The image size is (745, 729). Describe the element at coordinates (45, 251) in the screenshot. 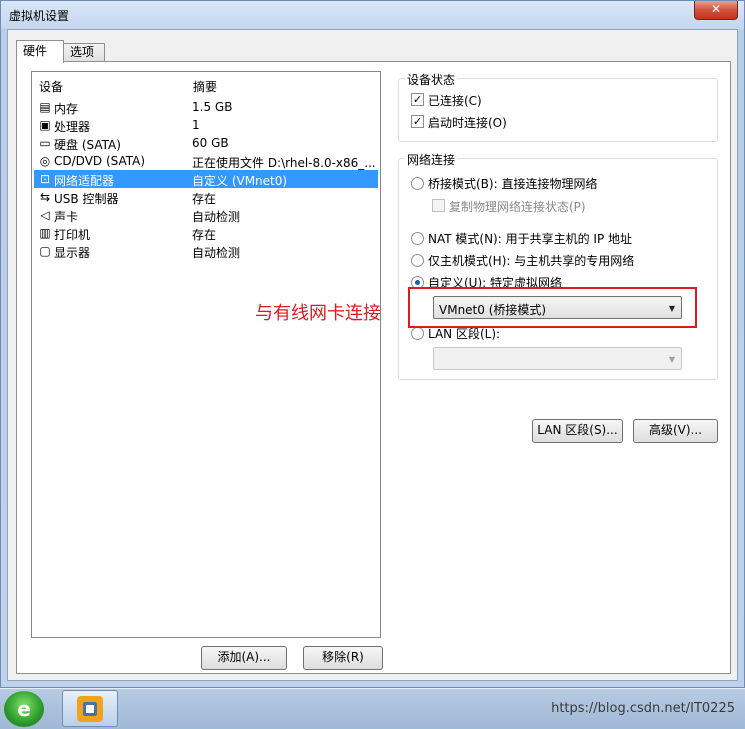

I see `monitor-icon: ▢` at that location.